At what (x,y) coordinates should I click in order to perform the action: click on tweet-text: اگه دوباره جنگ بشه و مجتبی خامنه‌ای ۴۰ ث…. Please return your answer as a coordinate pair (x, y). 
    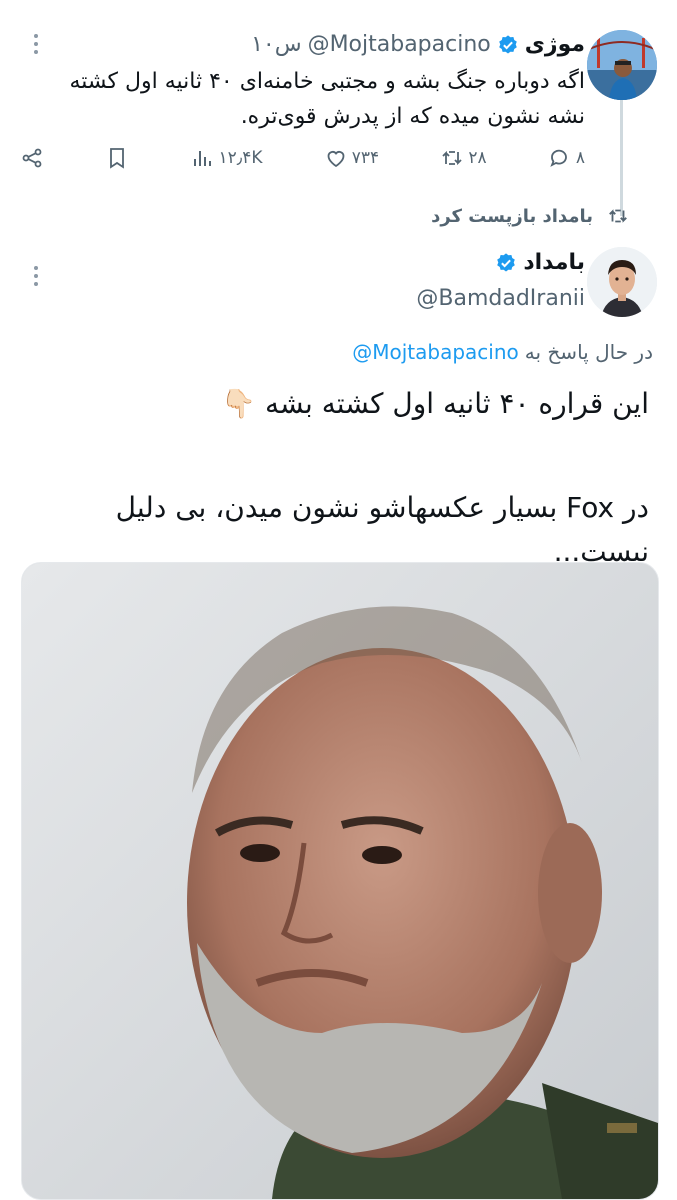
    Looking at the image, I should click on (315, 99).